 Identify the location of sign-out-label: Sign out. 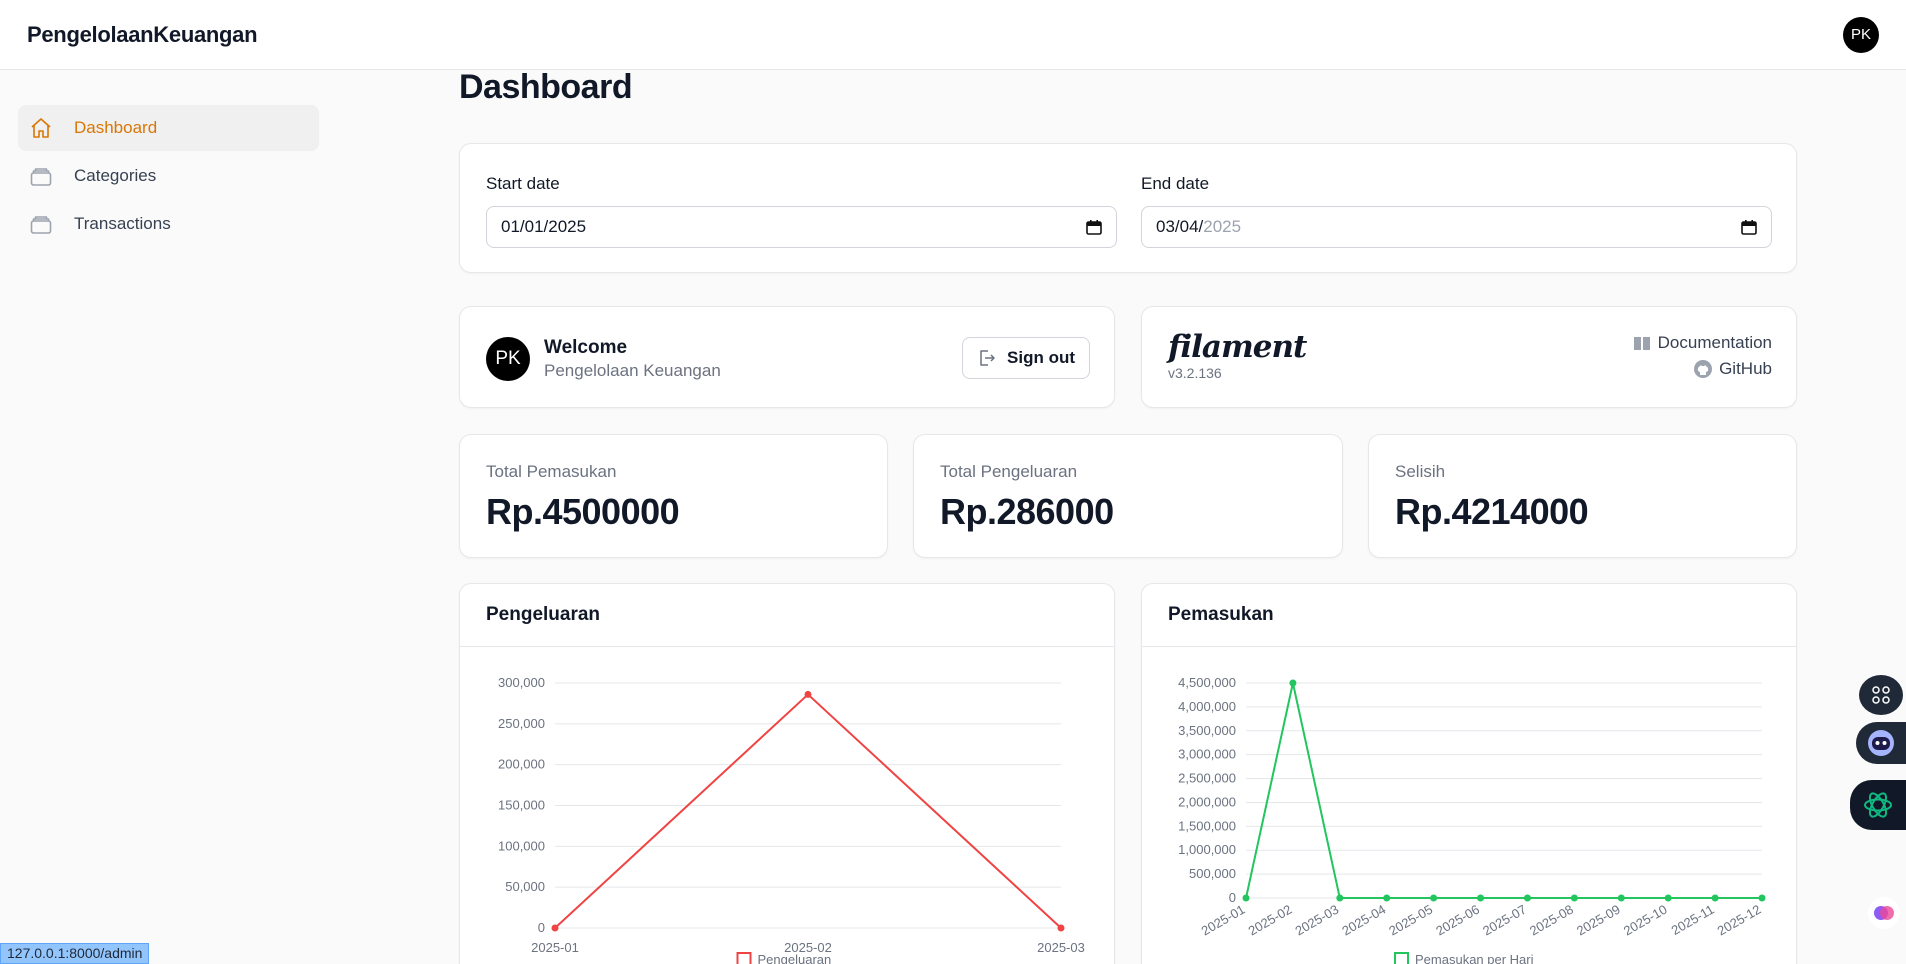
(1041, 357).